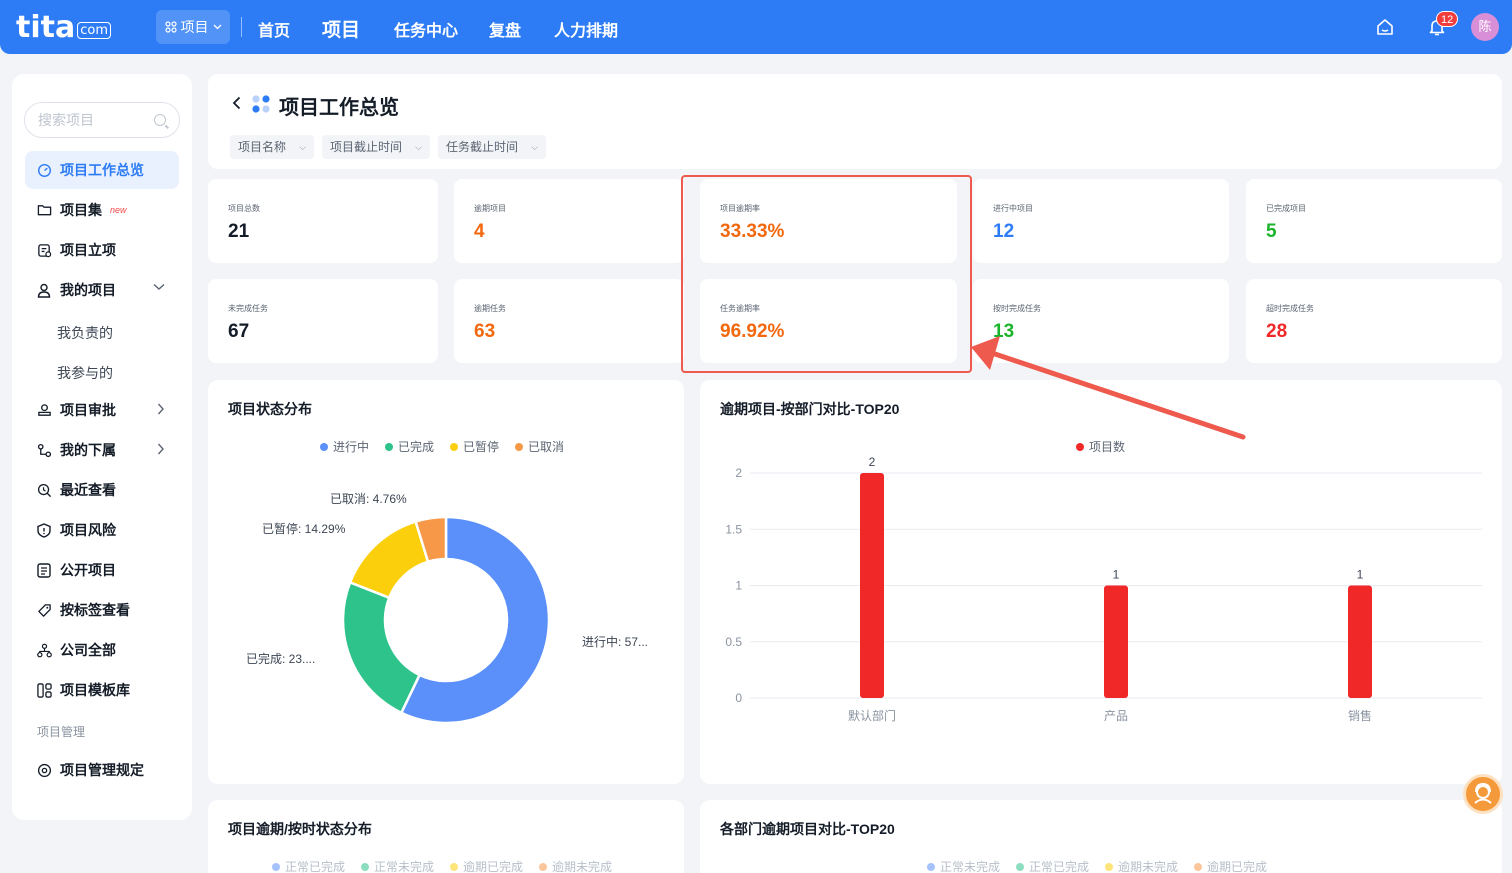  I want to click on chart-title: 各部门逾期项目对比-TOP20, so click(807, 829).